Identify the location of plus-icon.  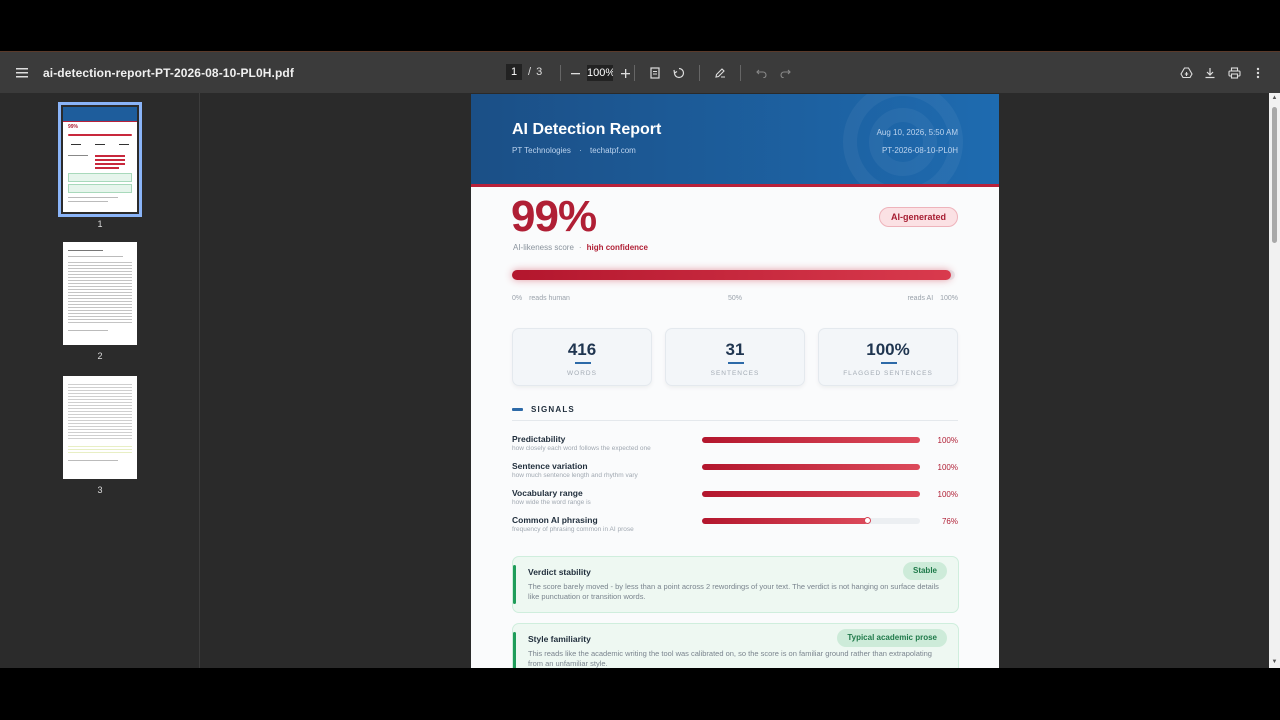
(625, 73).